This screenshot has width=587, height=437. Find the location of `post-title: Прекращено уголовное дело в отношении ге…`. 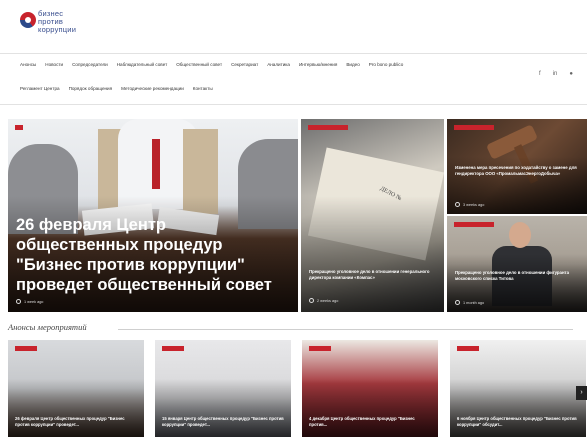

post-title: Прекращено уголовное дело в отношении ге… is located at coordinates (374, 275).